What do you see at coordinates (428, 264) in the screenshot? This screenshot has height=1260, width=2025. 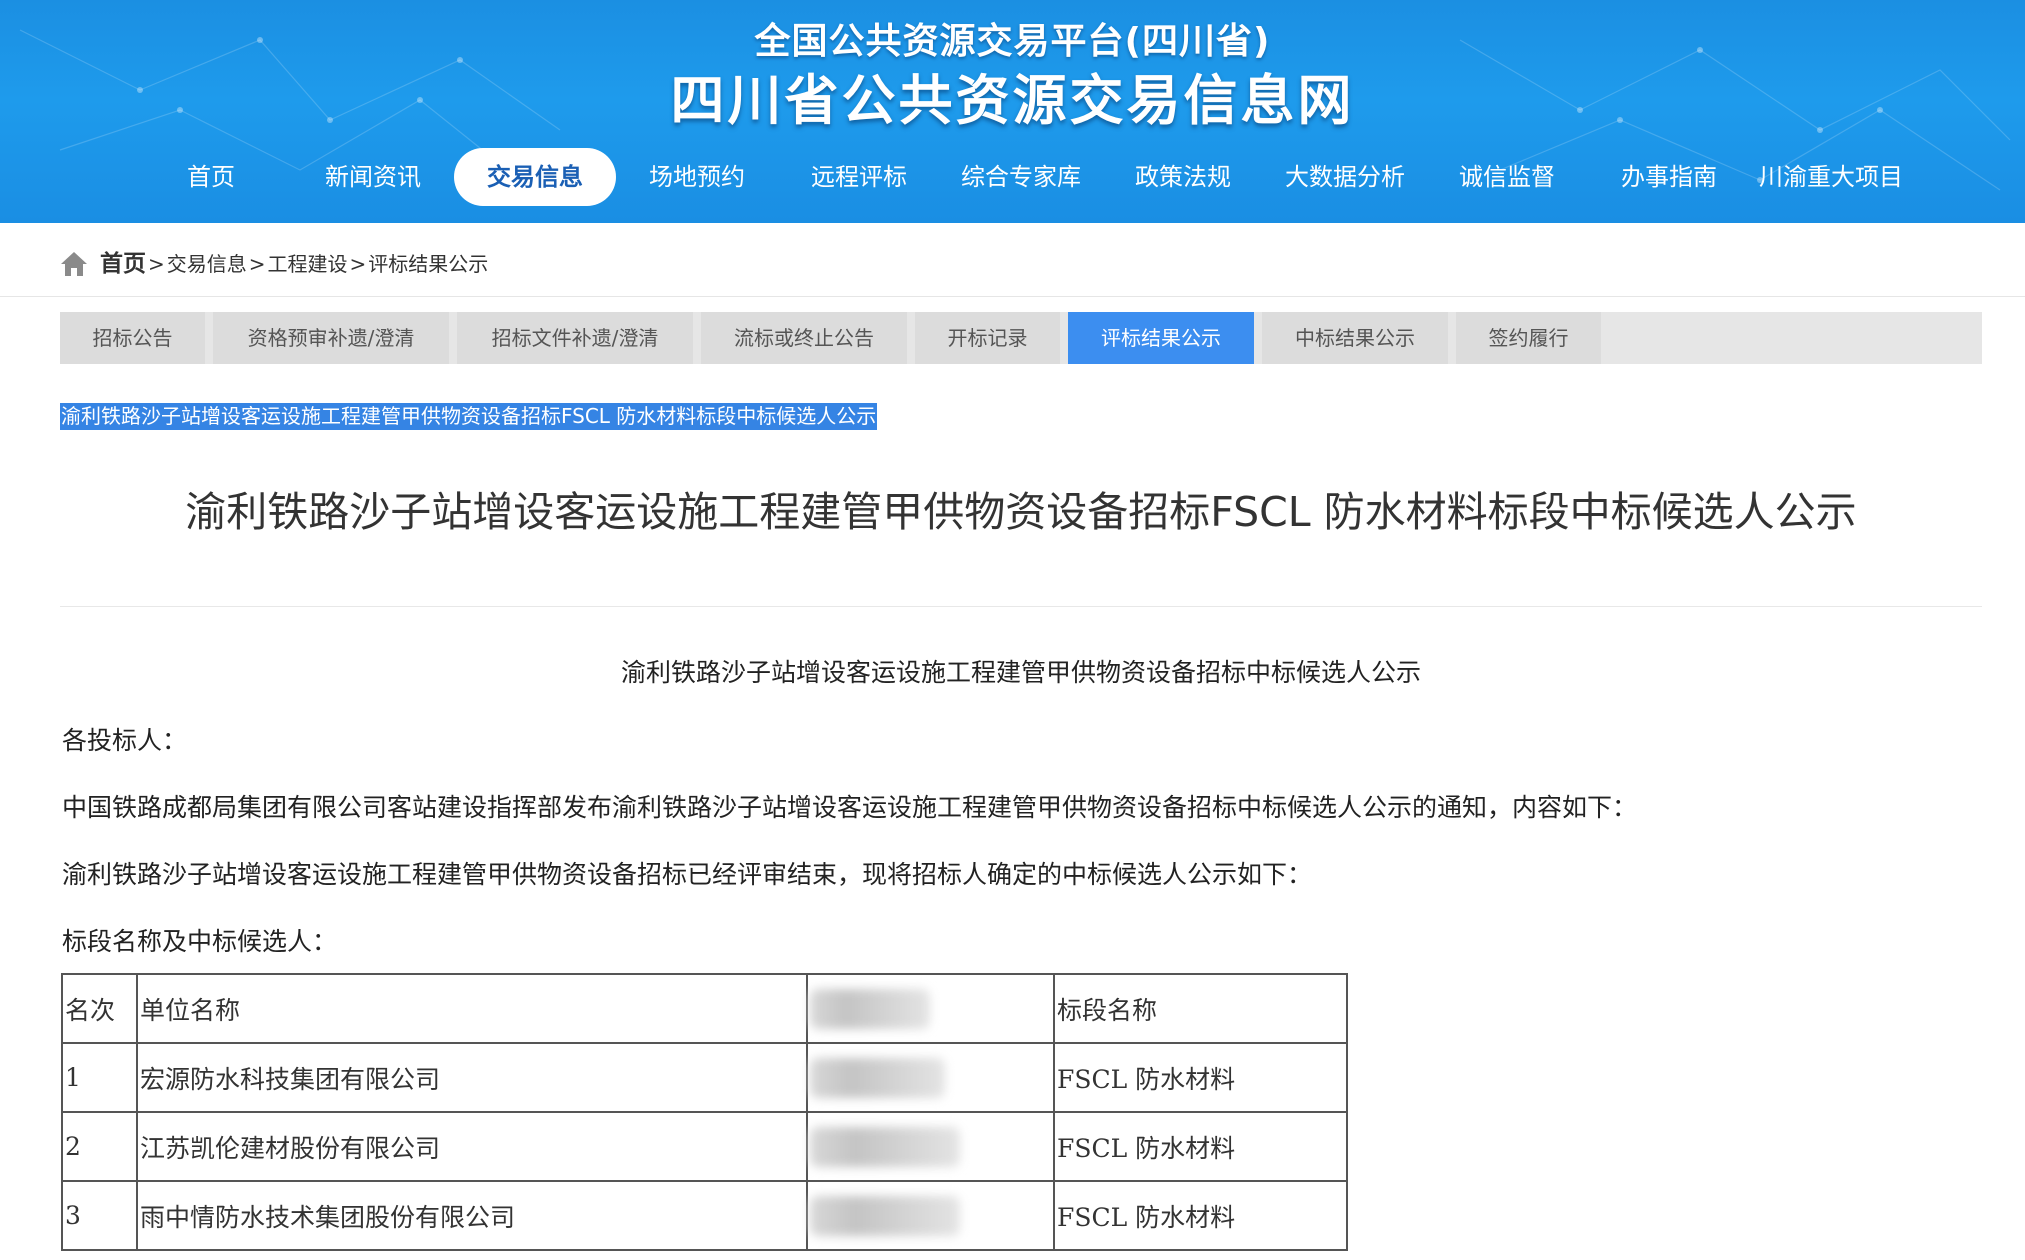 I see `breadcrumb-evaluation-results: 评标结果公示` at bounding box center [428, 264].